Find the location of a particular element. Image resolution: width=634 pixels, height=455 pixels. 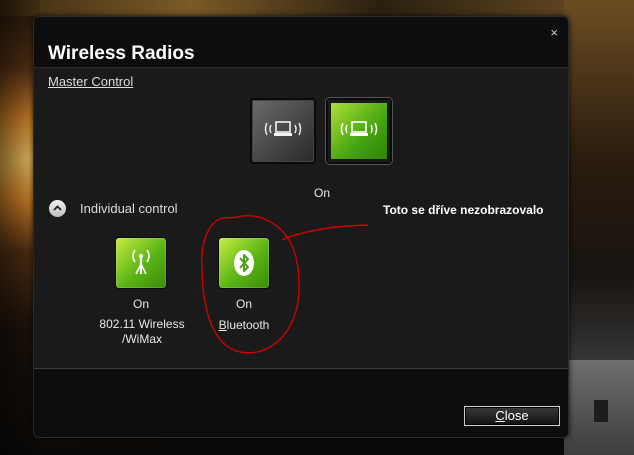

annotation-overlay is located at coordinates (285, 284).